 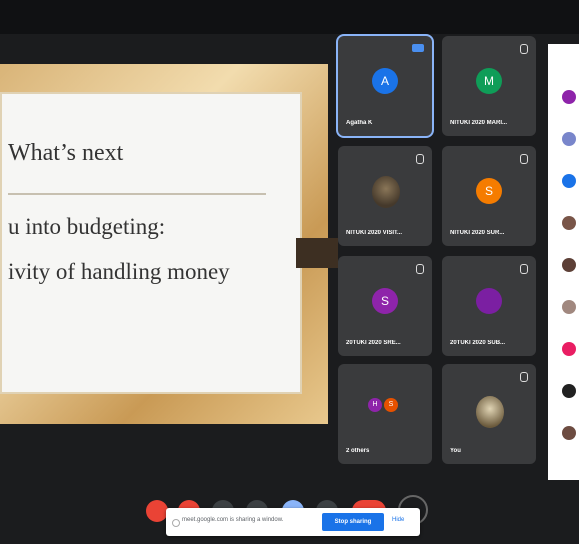 I want to click on pin-icon, so click(x=418, y=48).